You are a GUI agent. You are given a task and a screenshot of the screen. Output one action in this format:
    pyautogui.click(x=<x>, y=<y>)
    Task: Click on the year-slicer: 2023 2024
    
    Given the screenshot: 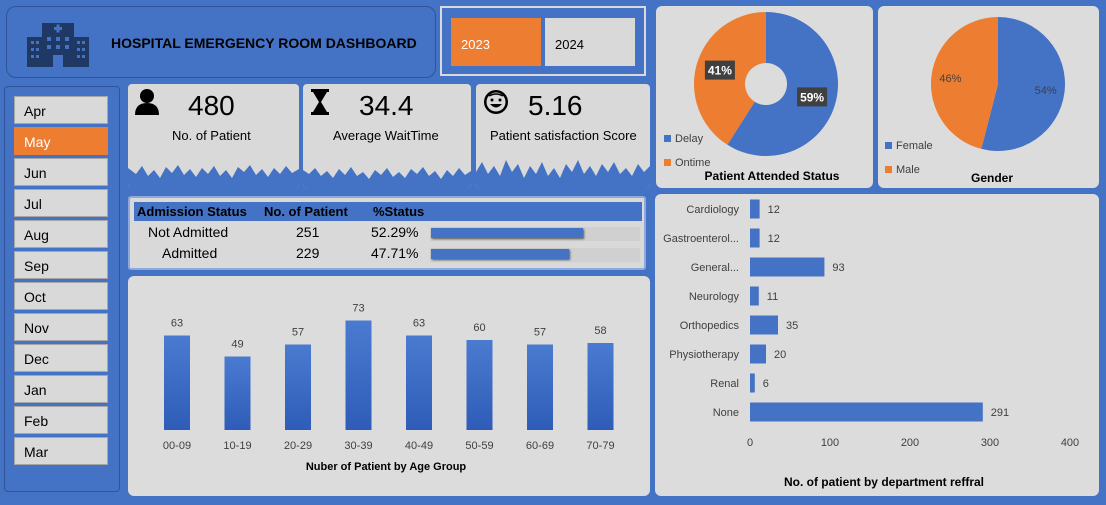 What is the action you would take?
    pyautogui.click(x=543, y=41)
    